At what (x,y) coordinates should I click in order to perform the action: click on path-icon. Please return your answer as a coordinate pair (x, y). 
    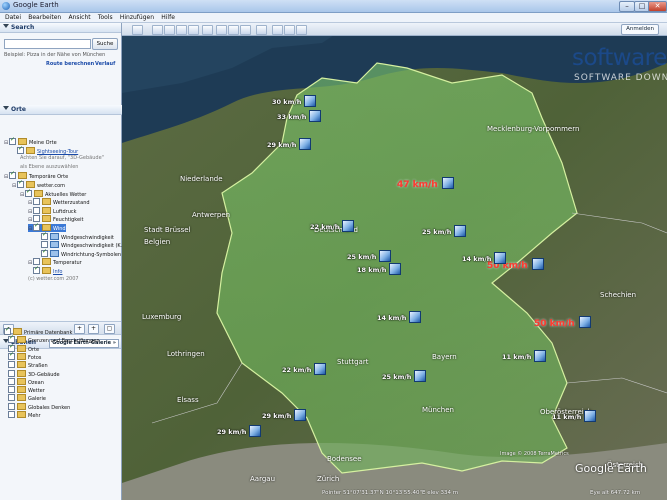
    Looking at the image, I should click on (181, 30).